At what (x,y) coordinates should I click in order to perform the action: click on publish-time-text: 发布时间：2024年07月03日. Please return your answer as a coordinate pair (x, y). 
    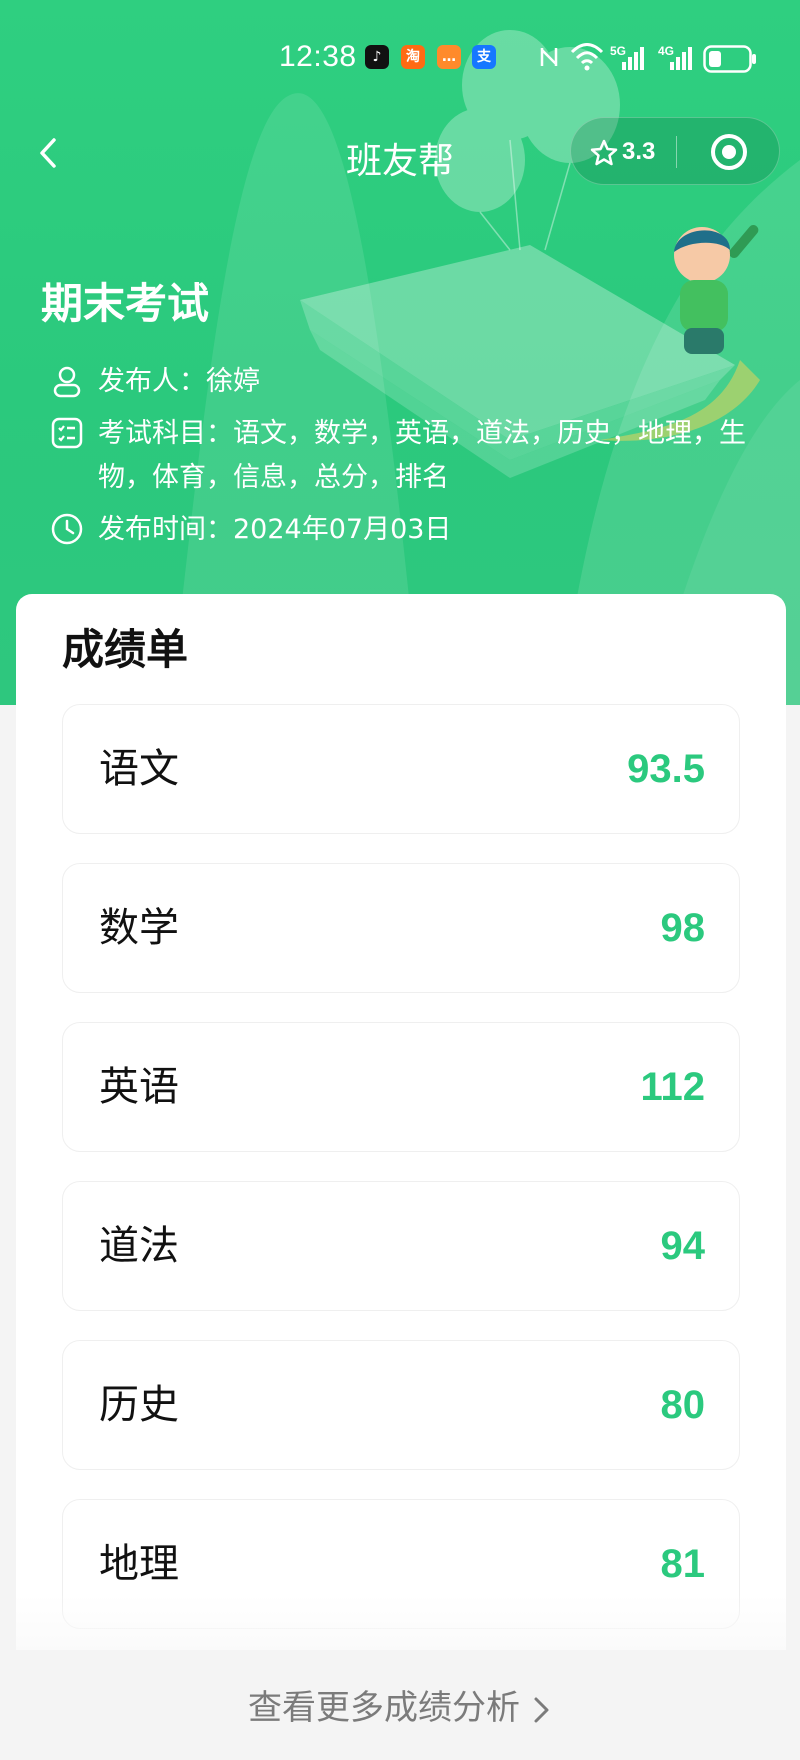
    Looking at the image, I should click on (275, 529).